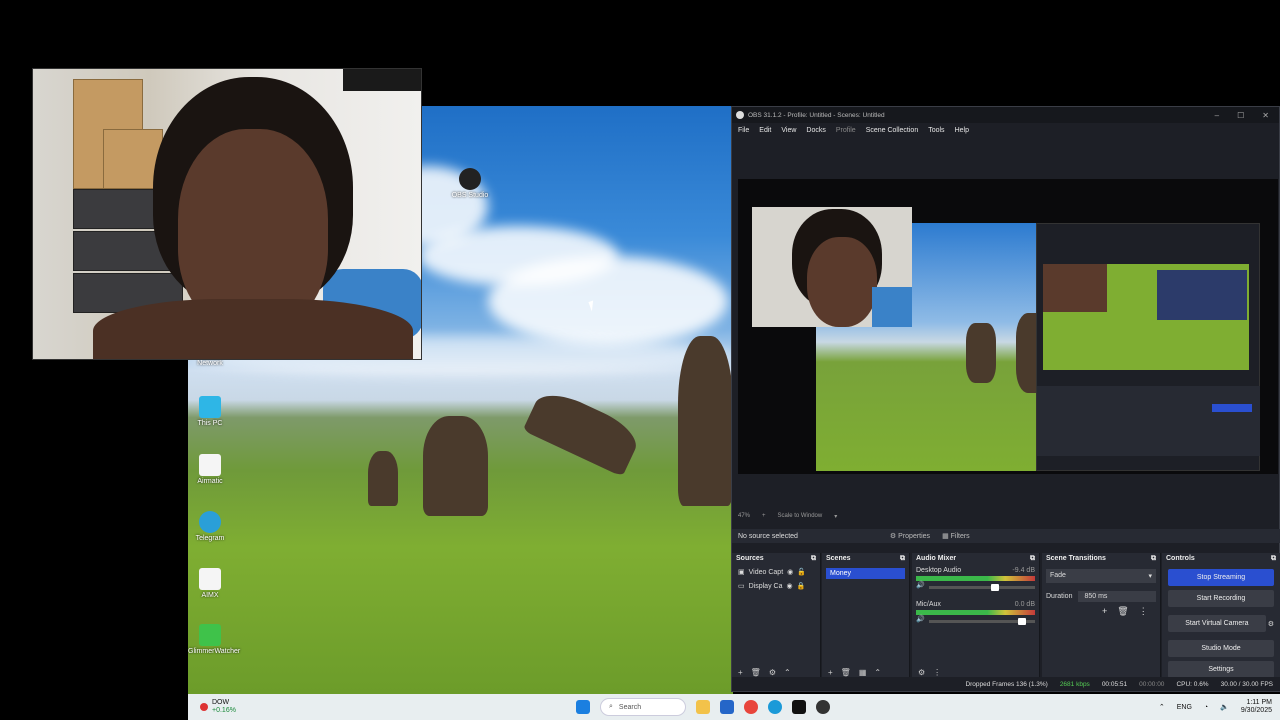 This screenshot has height=720, width=1280. What do you see at coordinates (1221, 669) in the screenshot?
I see `settings-button: Settings` at bounding box center [1221, 669].